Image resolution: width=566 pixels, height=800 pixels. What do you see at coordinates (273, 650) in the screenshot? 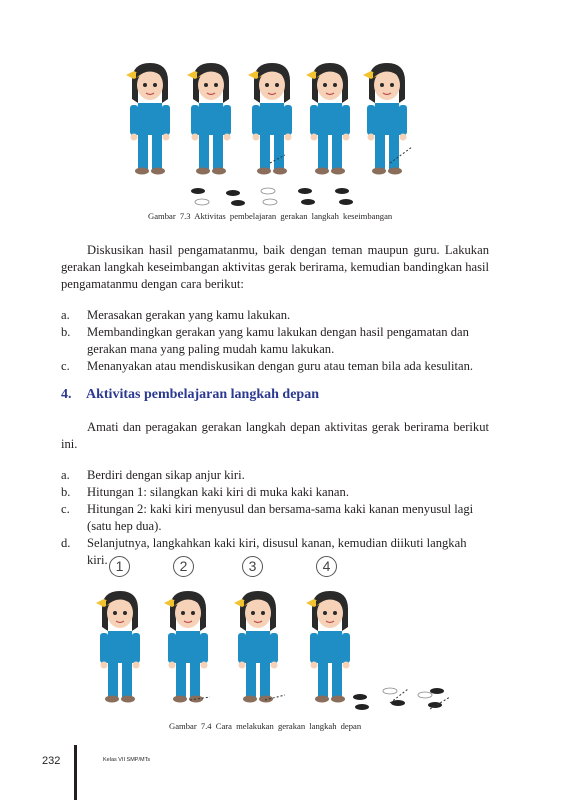
I see `figure-7-4-illustration` at bounding box center [273, 650].